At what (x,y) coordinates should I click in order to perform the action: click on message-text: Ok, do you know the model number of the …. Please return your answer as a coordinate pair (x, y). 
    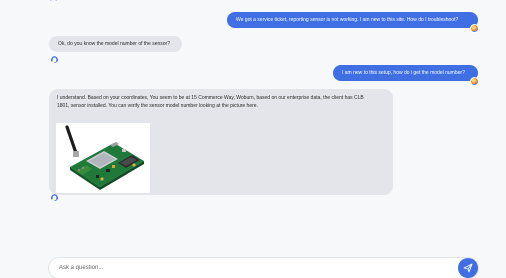
    Looking at the image, I should click on (114, 43).